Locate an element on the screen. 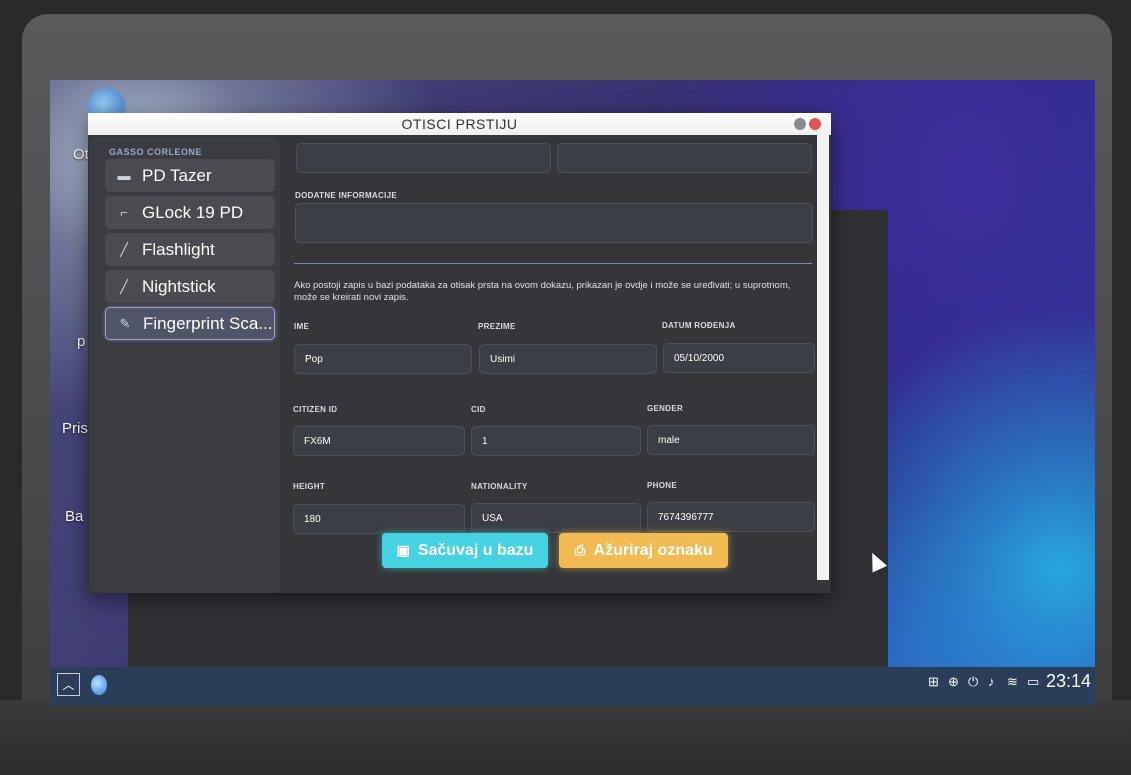 The image size is (1131, 775). scrollbar is located at coordinates (823, 357).